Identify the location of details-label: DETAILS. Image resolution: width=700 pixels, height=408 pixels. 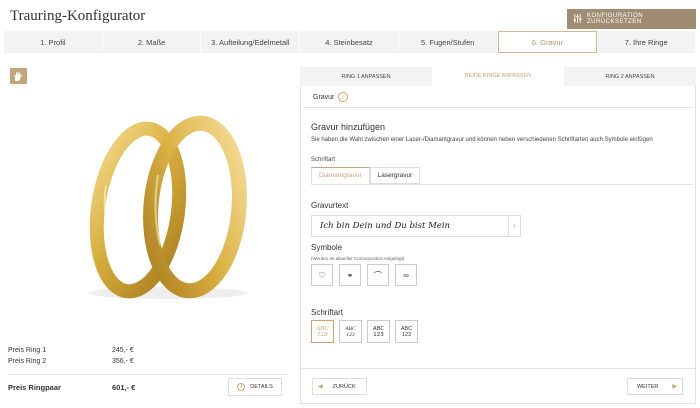
(261, 387).